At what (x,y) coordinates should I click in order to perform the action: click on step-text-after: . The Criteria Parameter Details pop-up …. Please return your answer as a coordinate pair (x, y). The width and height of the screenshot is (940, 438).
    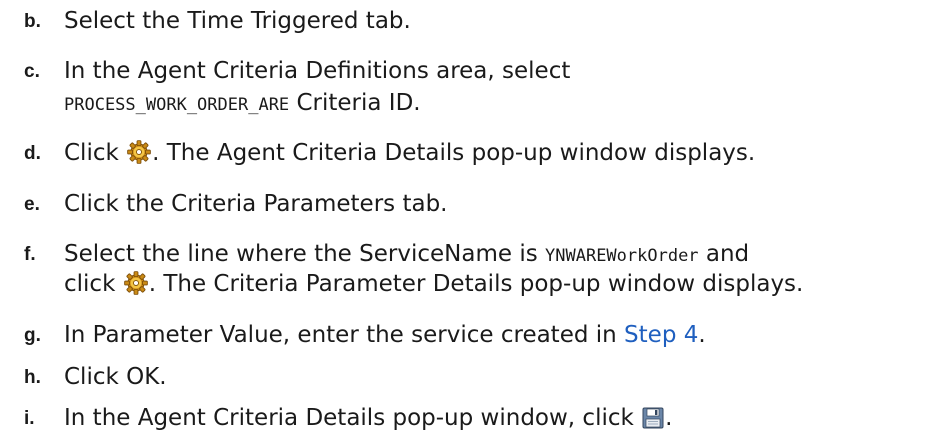
    Looking at the image, I should click on (476, 284).